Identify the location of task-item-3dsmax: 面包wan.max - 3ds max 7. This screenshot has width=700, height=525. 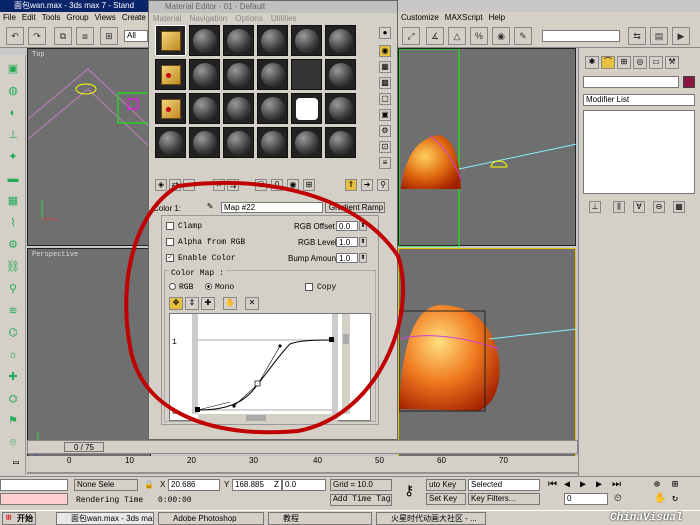
(105, 518).